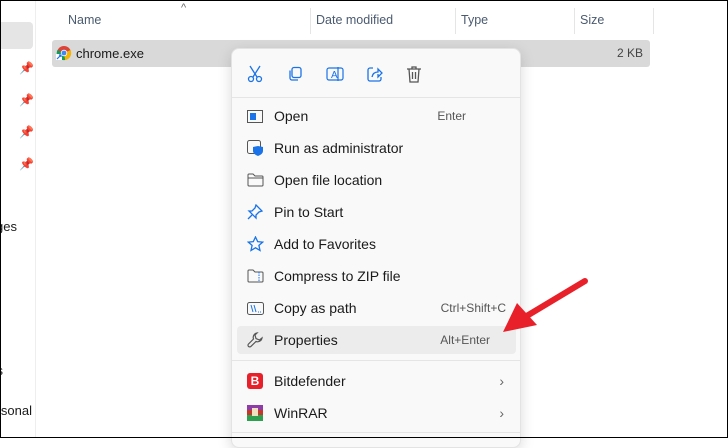 The width and height of the screenshot is (728, 448). I want to click on menu-item-winrar: WinRAR ›, so click(376, 413).